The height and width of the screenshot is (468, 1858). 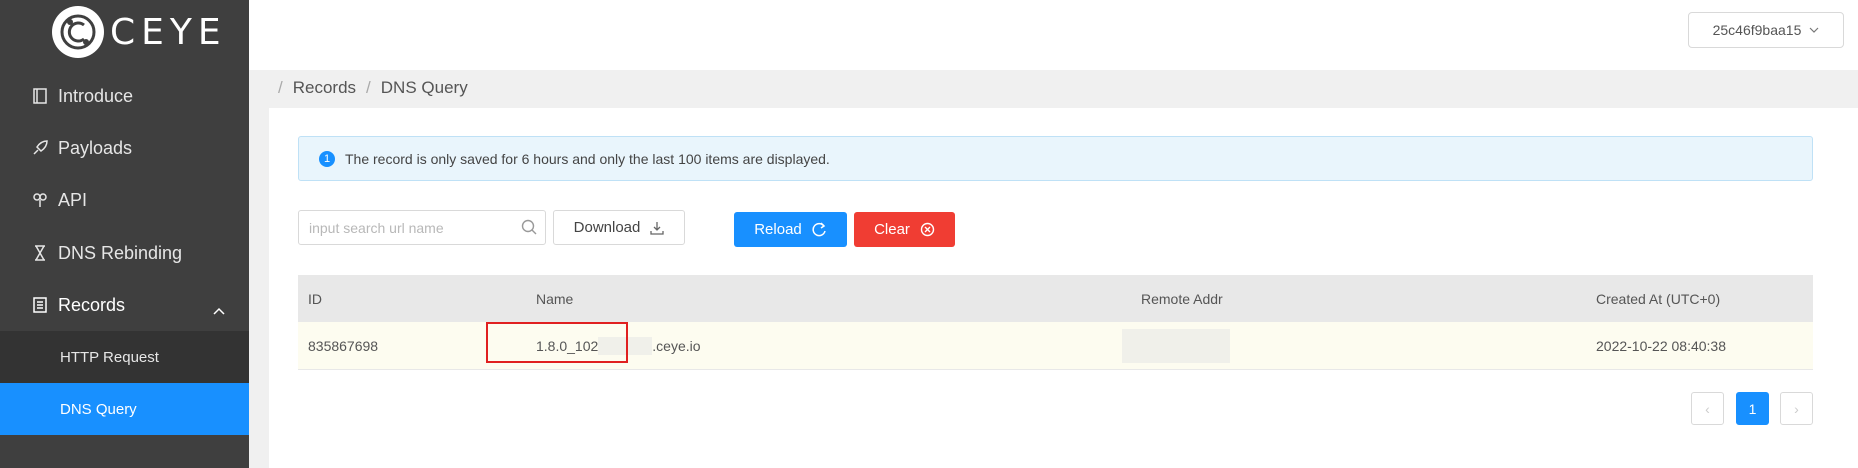 What do you see at coordinates (124, 200) in the screenshot?
I see `sidebar-item-api: API` at bounding box center [124, 200].